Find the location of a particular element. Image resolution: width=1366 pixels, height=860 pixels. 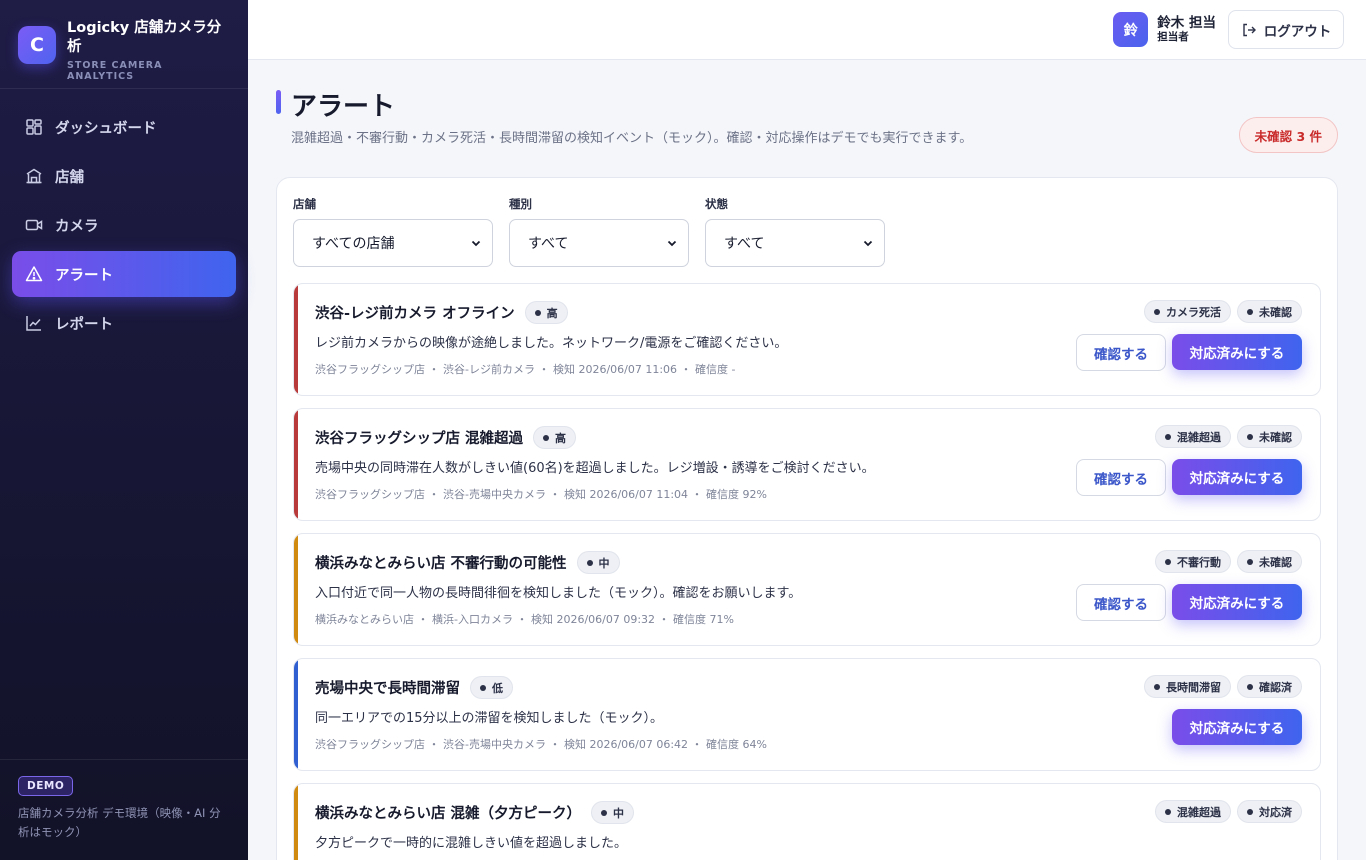

alert-tags: カメラ死活 未確認 is located at coordinates (1220, 311).